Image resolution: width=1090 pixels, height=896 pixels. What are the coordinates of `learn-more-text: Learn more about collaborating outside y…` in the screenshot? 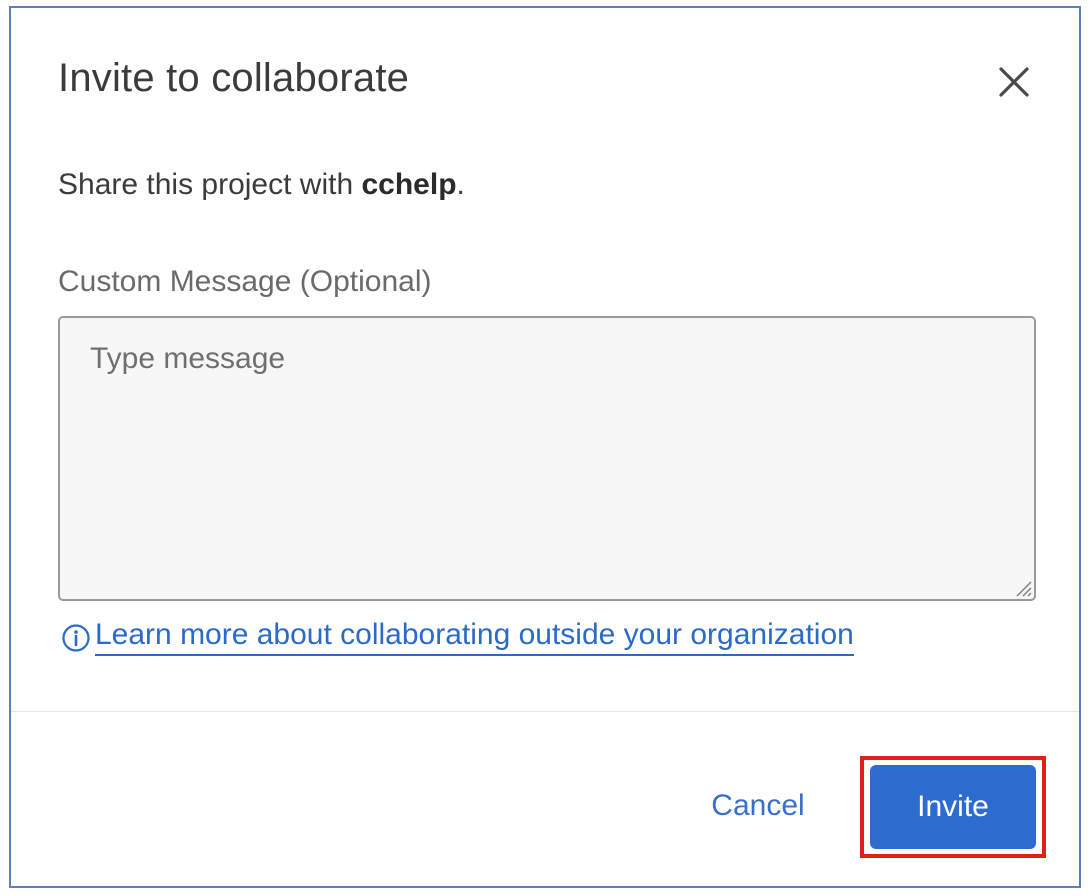 It's located at (474, 637).